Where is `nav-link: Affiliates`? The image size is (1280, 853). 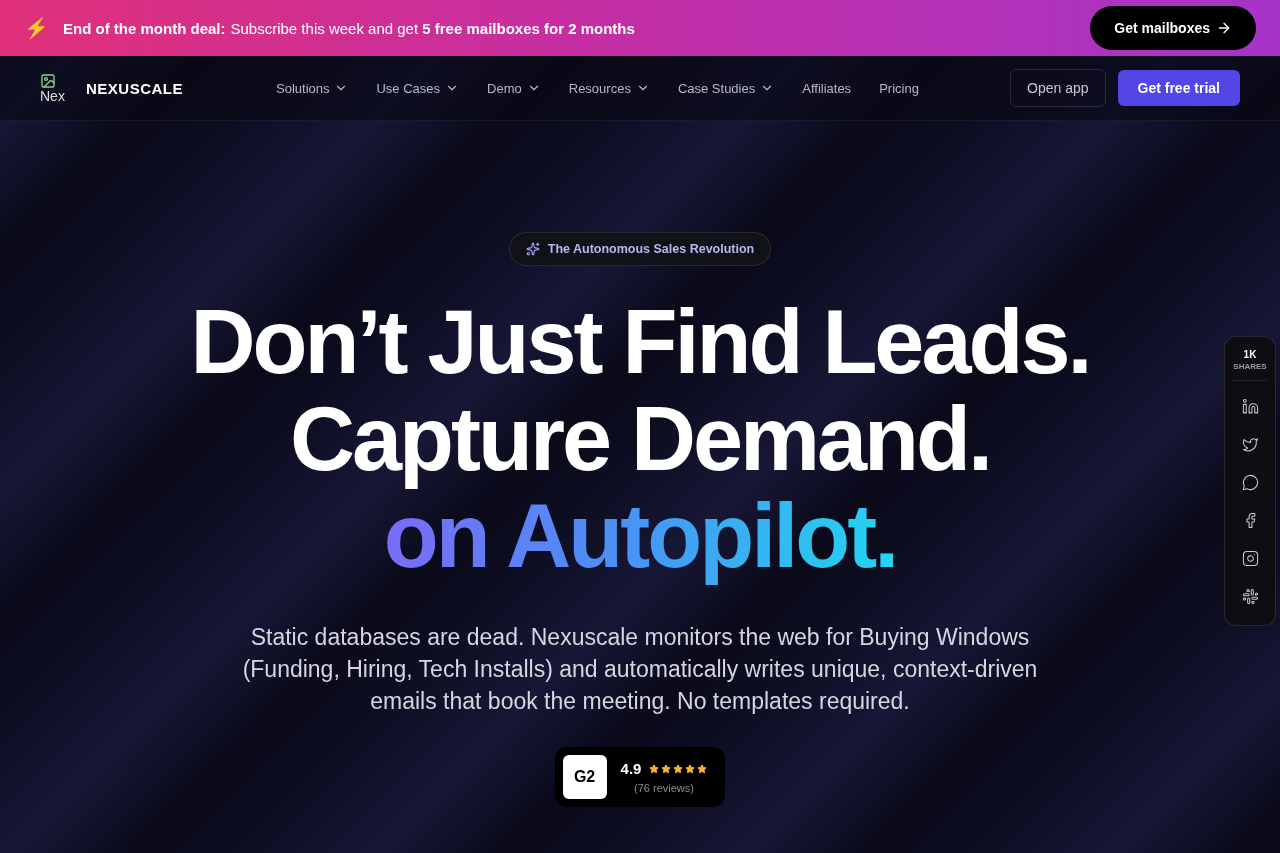 nav-link: Affiliates is located at coordinates (827, 88).